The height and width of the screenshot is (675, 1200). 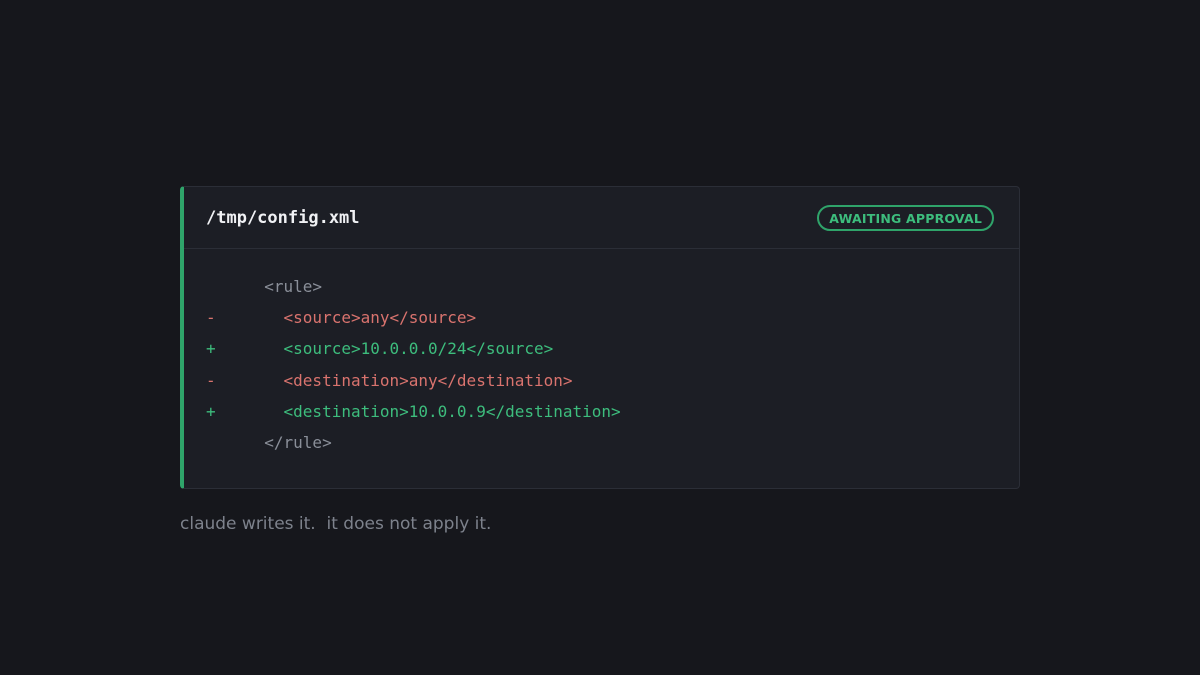 What do you see at coordinates (601, 380) in the screenshot?
I see `diff-line-removed: - <destination>any</destination>` at bounding box center [601, 380].